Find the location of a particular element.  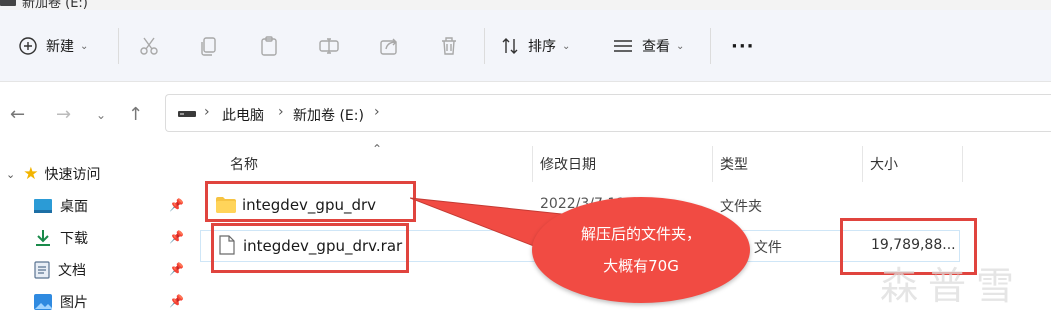

column-header-name: 名称 is located at coordinates (244, 164).